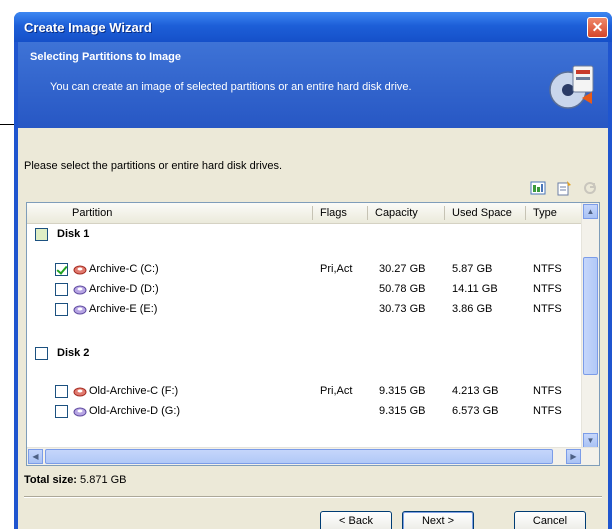  What do you see at coordinates (135, 411) in the screenshot?
I see `partition-name: Old-Archive-D (G:)` at bounding box center [135, 411].